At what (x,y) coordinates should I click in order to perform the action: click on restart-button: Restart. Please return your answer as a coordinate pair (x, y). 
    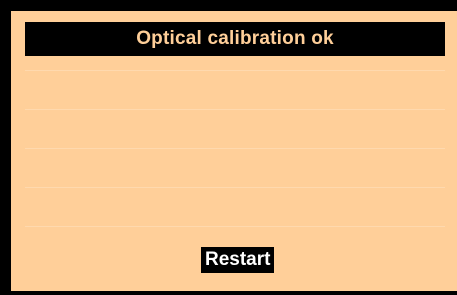
    Looking at the image, I should click on (238, 260).